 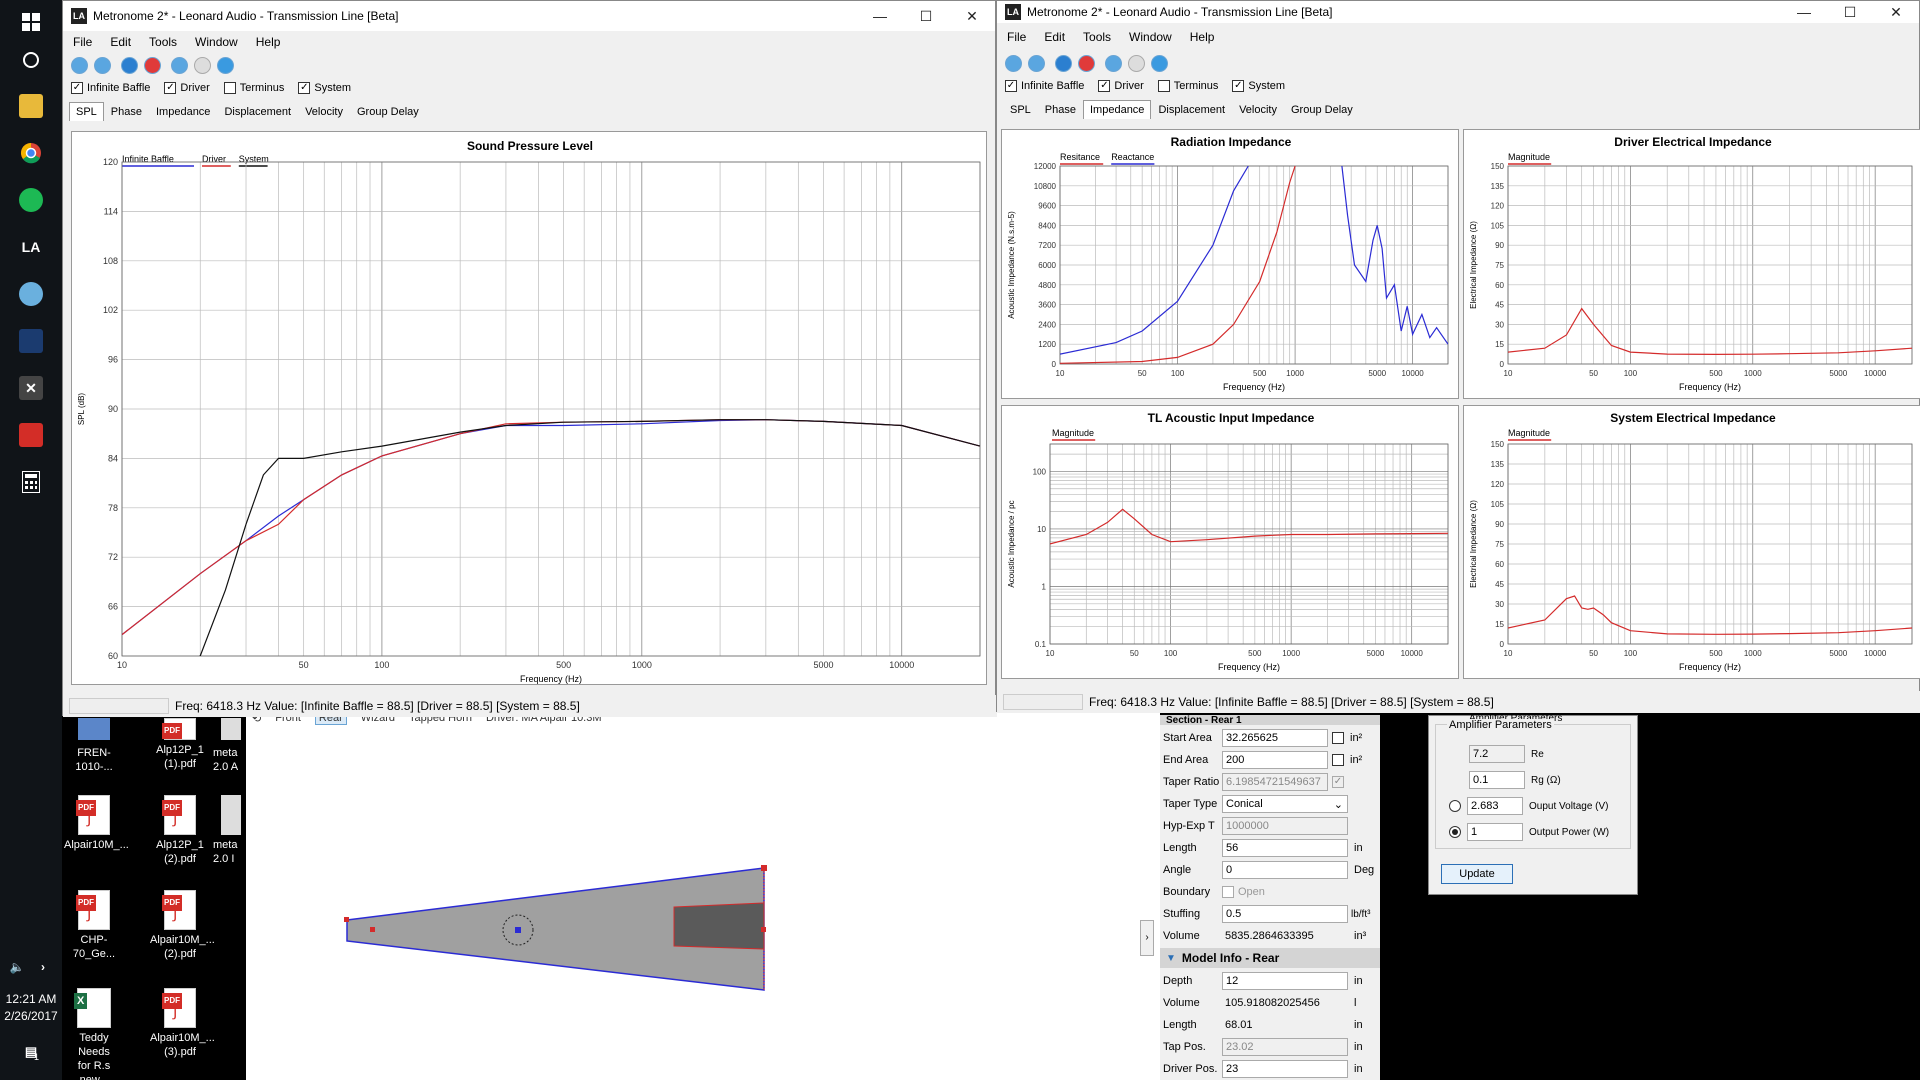 What do you see at coordinates (1497, 780) in the screenshot?
I see `rg-input: 0.1` at bounding box center [1497, 780].